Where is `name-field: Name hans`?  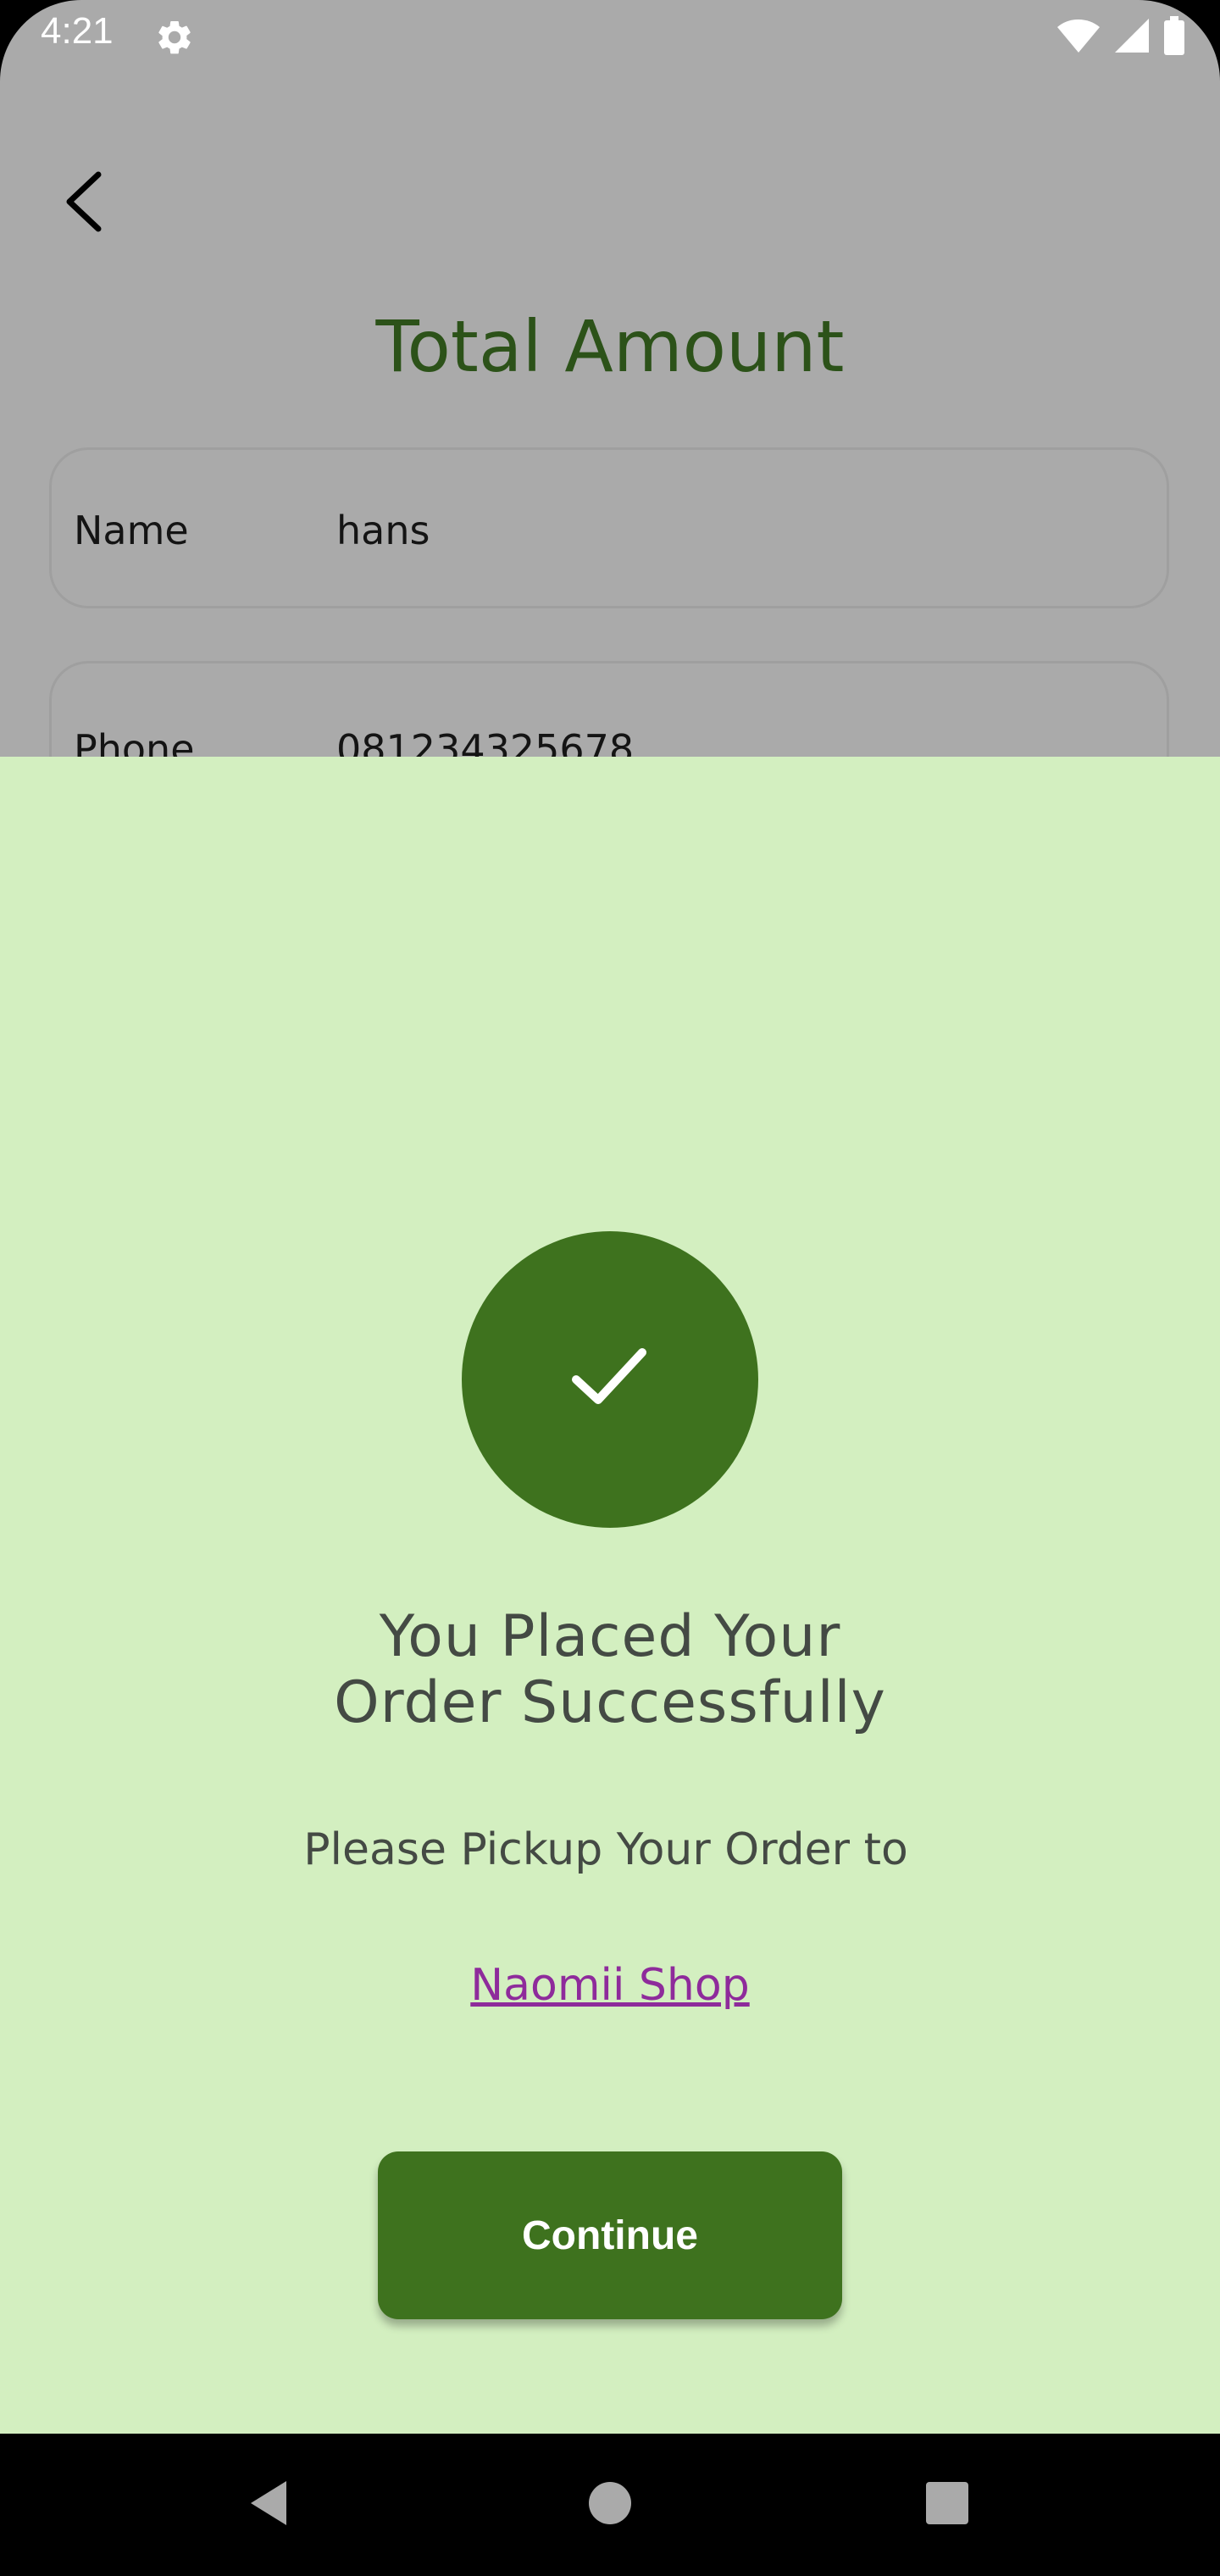
name-field: Name hans is located at coordinates (609, 527).